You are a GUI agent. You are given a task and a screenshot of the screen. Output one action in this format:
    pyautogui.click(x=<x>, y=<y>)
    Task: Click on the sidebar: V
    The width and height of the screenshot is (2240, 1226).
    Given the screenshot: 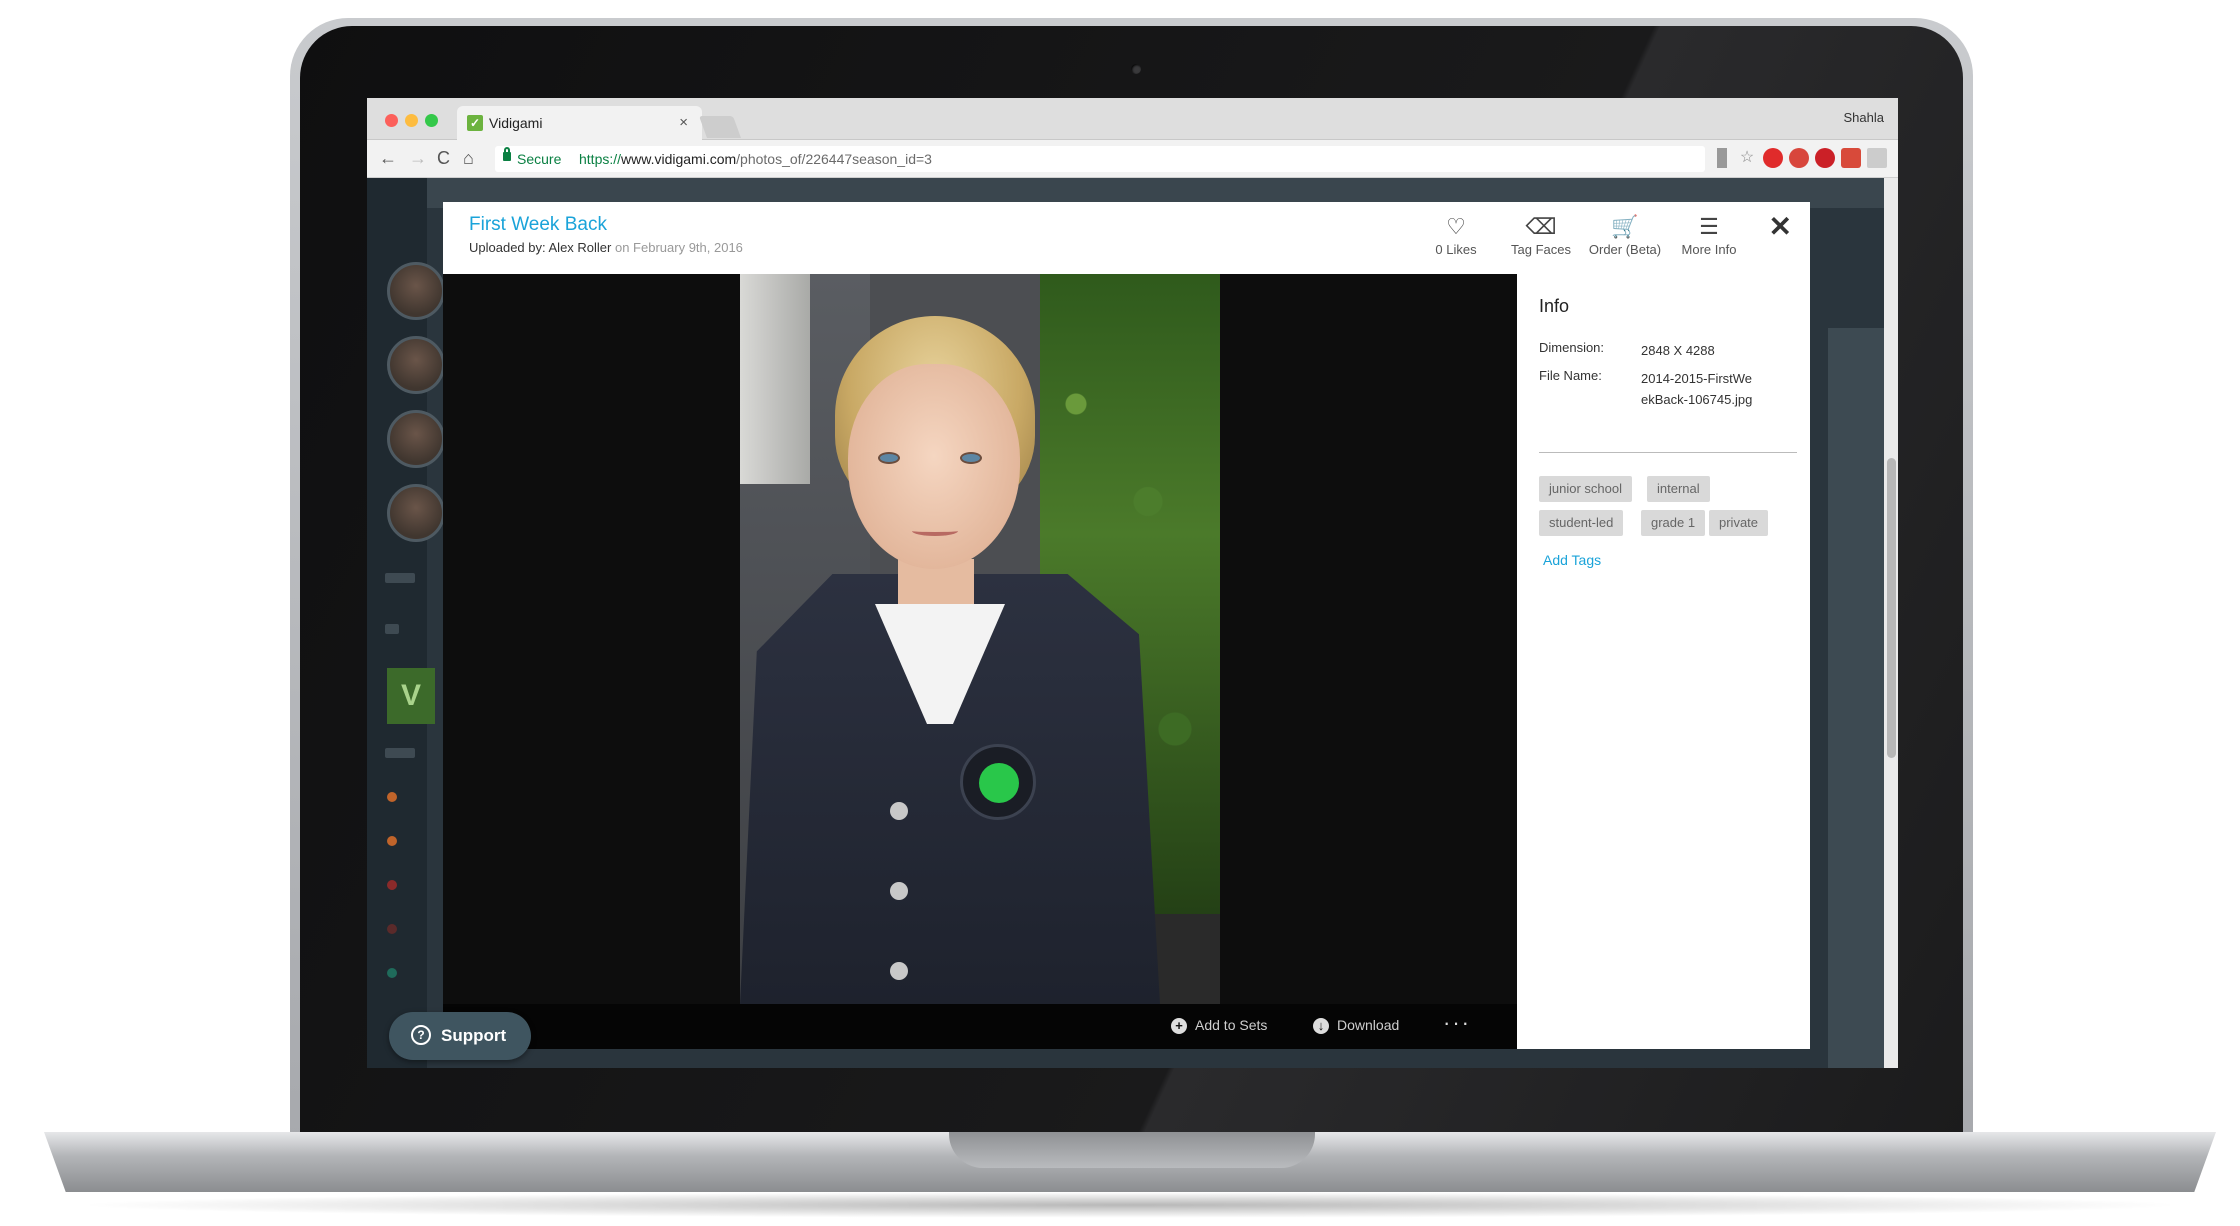 What is the action you would take?
    pyautogui.click(x=406, y=623)
    